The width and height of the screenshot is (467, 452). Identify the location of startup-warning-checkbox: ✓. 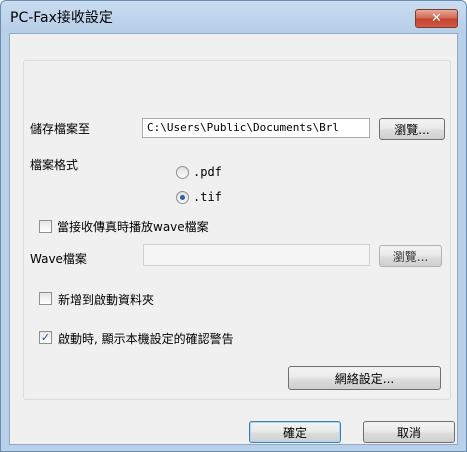
(45, 337).